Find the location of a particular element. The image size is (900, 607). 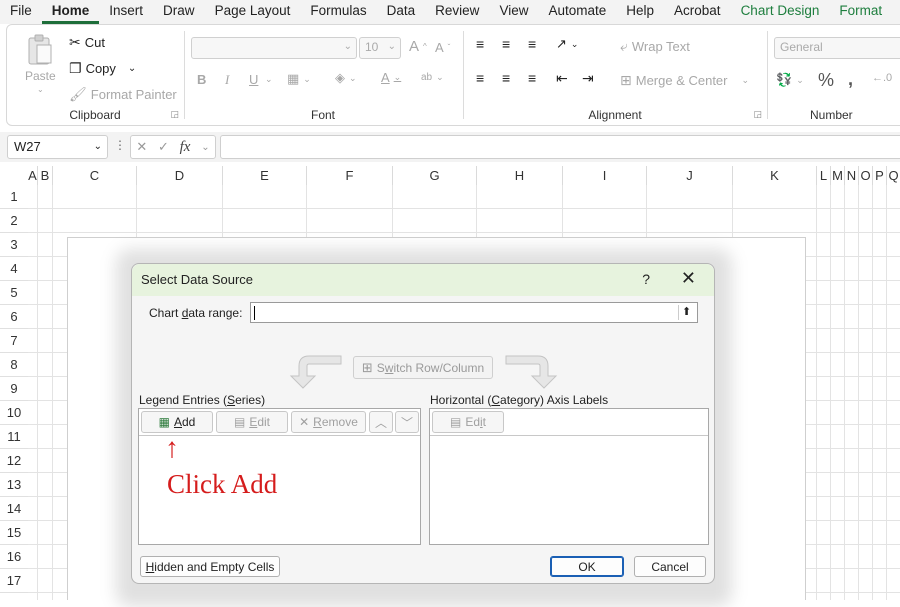

tab-formulas: Formulas is located at coordinates (338, 12).